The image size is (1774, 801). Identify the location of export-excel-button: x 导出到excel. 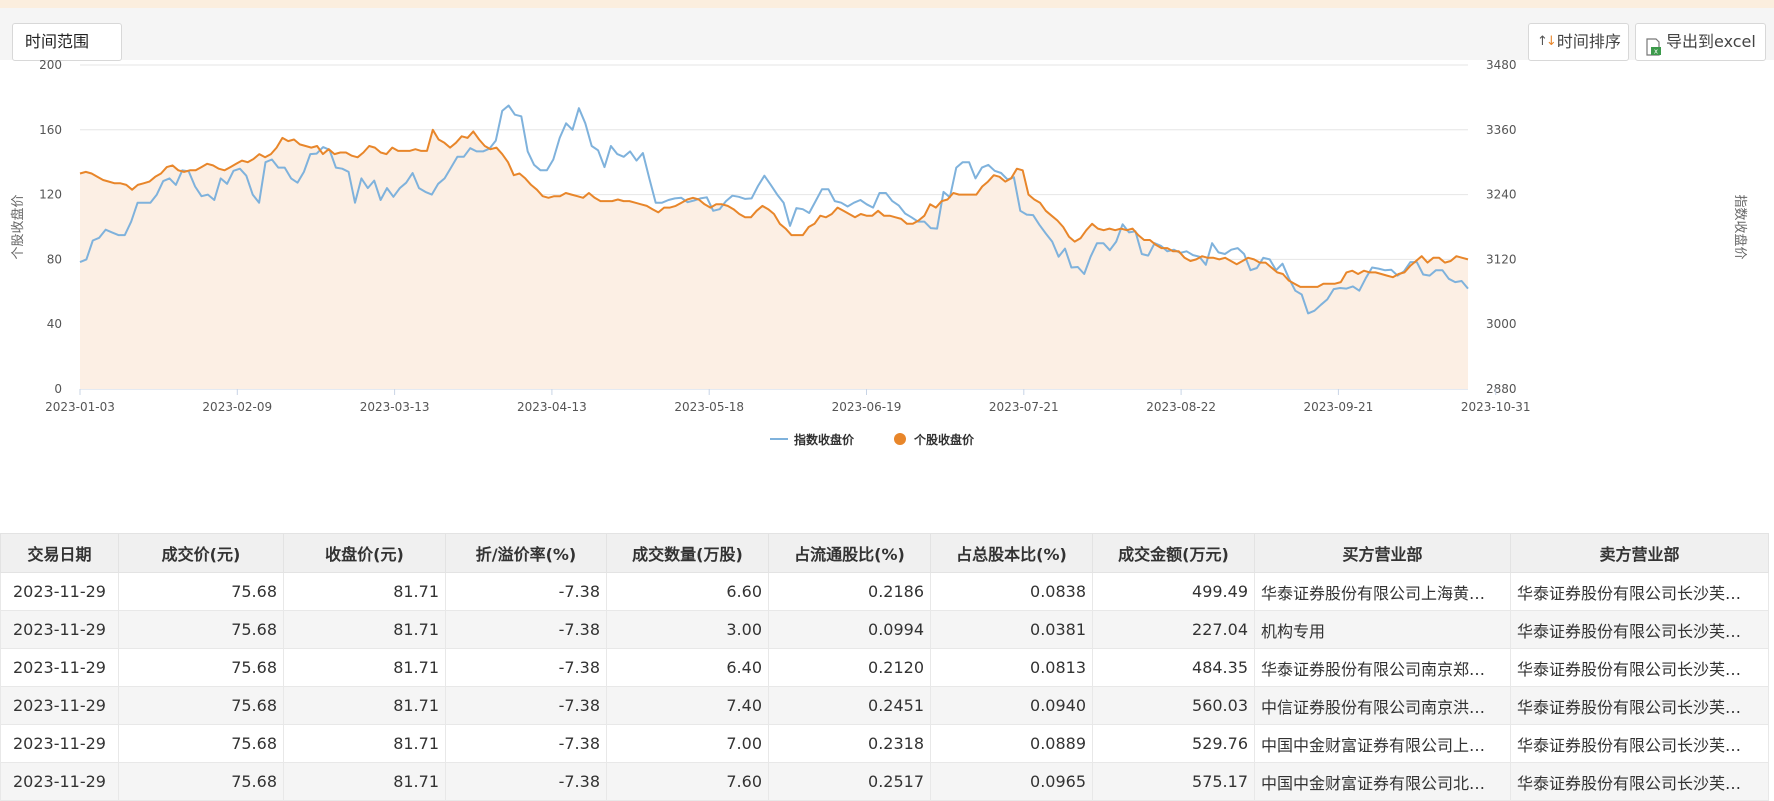
(1700, 42).